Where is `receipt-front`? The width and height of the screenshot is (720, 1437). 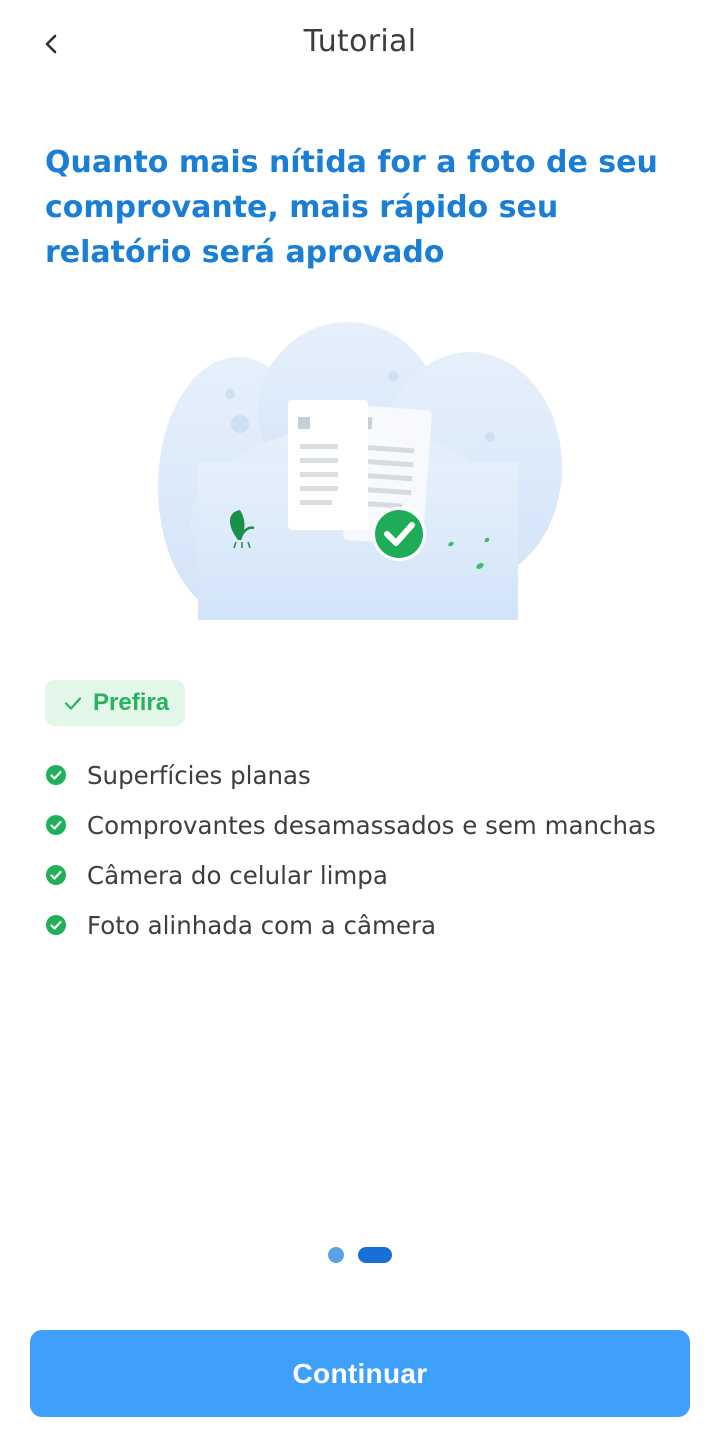 receipt-front is located at coordinates (328, 465).